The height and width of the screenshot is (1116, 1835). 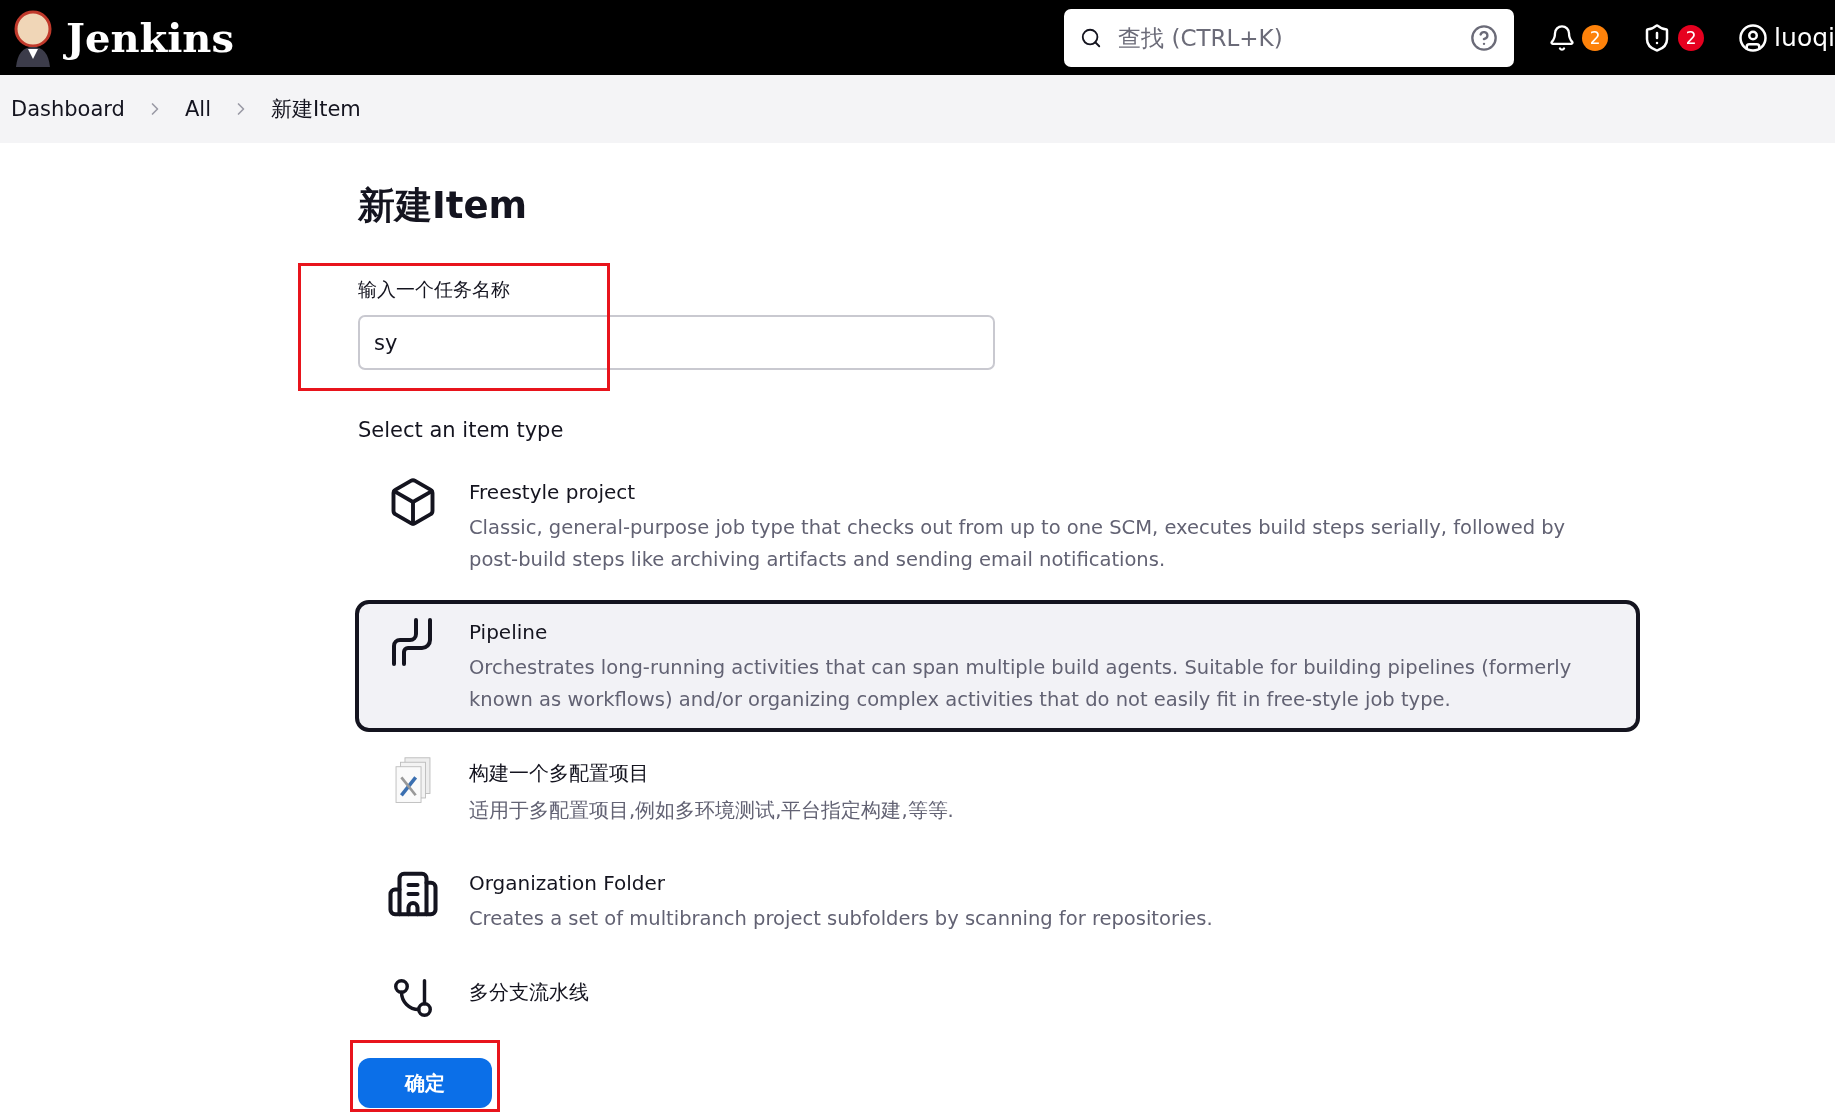 I want to click on notification-badge: 2, so click(x=1595, y=37).